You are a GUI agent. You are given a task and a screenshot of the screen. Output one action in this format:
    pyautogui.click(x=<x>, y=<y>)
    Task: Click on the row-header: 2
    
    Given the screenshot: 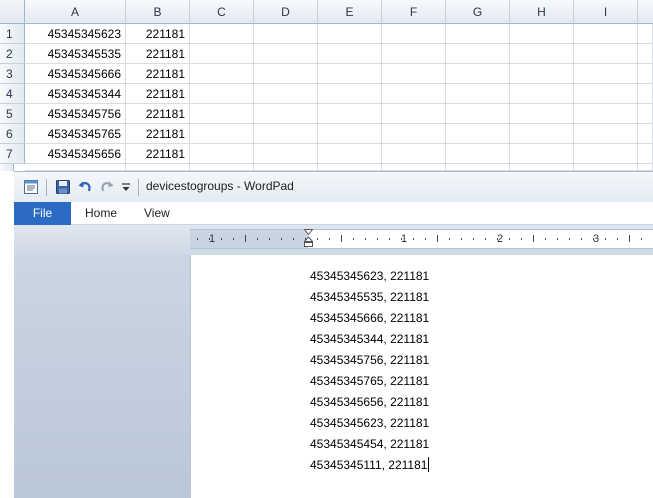 What is the action you would take?
    pyautogui.click(x=12, y=54)
    